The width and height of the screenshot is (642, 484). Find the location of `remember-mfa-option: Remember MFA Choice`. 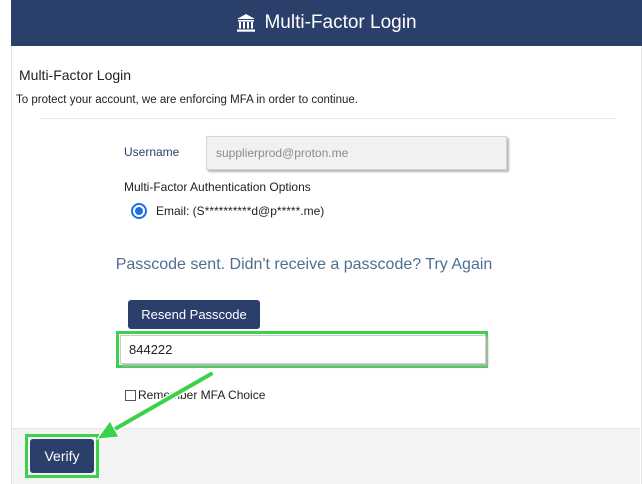

remember-mfa-option: Remember MFA Choice is located at coordinates (195, 395).